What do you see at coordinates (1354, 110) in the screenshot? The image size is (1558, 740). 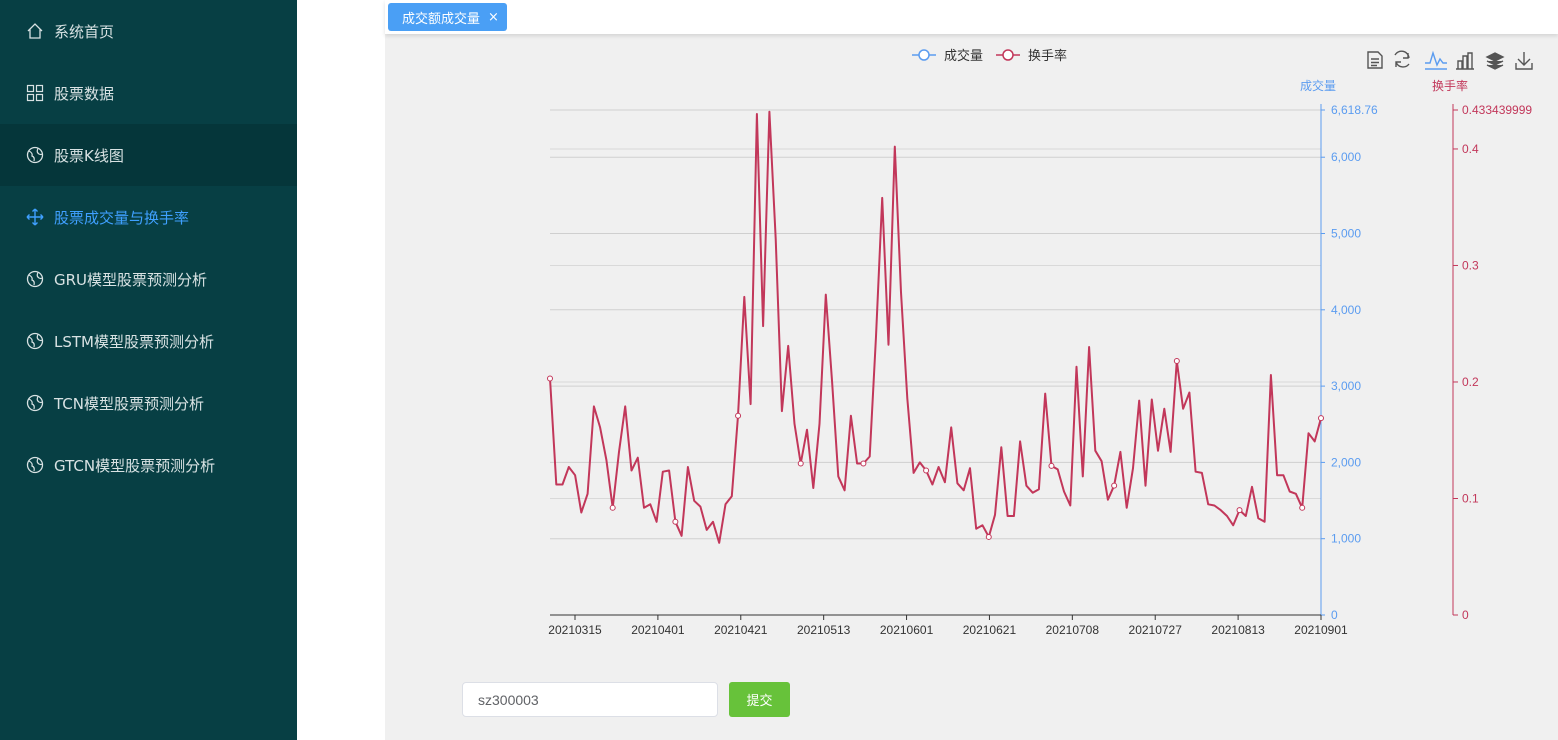 I see `y-left-max-label: 6,618.76` at bounding box center [1354, 110].